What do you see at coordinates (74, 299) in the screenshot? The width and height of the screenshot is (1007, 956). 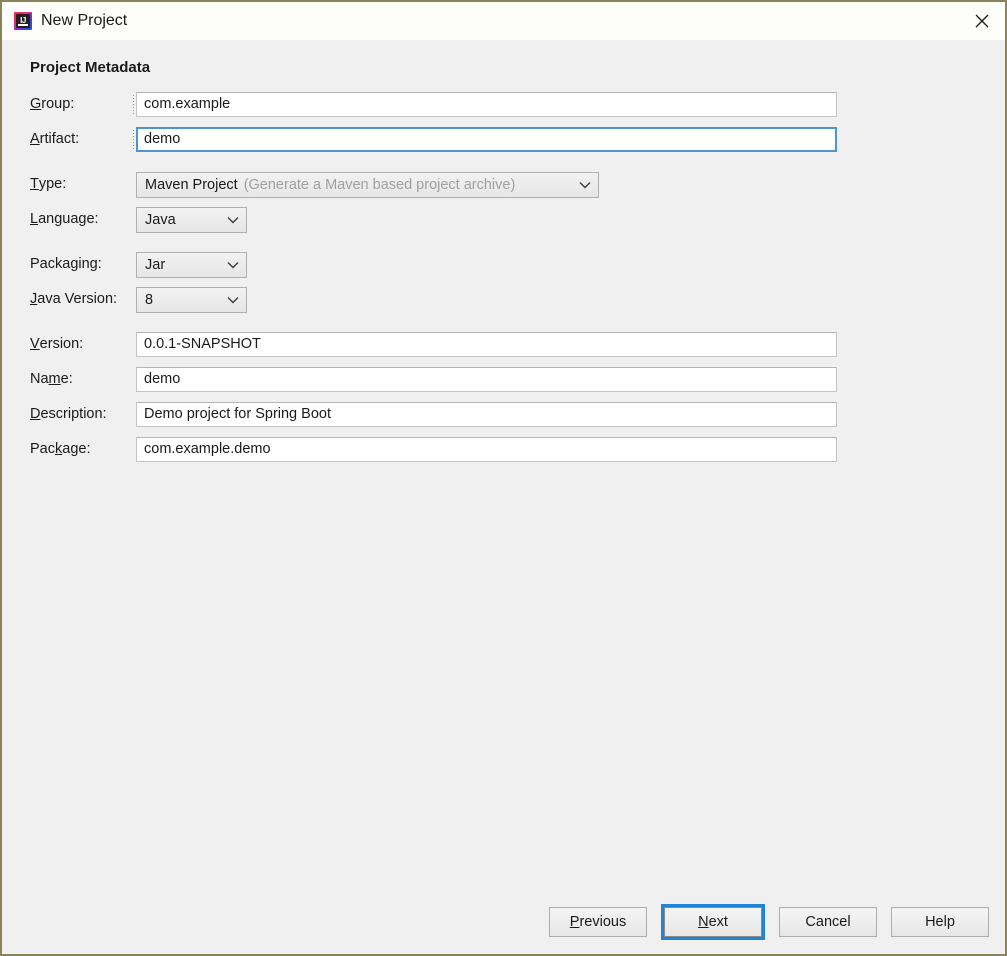 I see `java-version-label: Java Version:` at bounding box center [74, 299].